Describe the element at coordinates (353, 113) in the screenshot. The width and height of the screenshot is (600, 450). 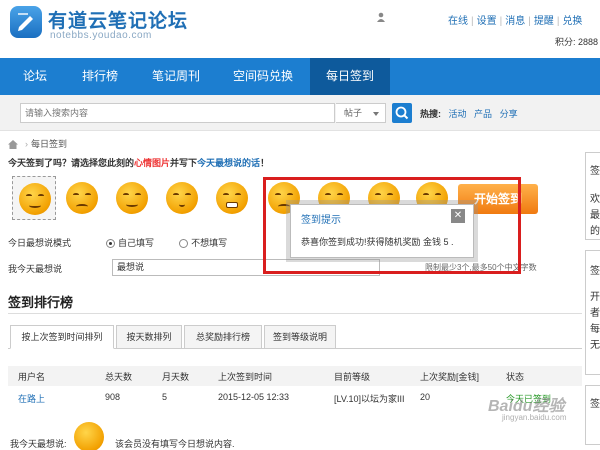
I see `search-scope-label: 帖子` at that location.